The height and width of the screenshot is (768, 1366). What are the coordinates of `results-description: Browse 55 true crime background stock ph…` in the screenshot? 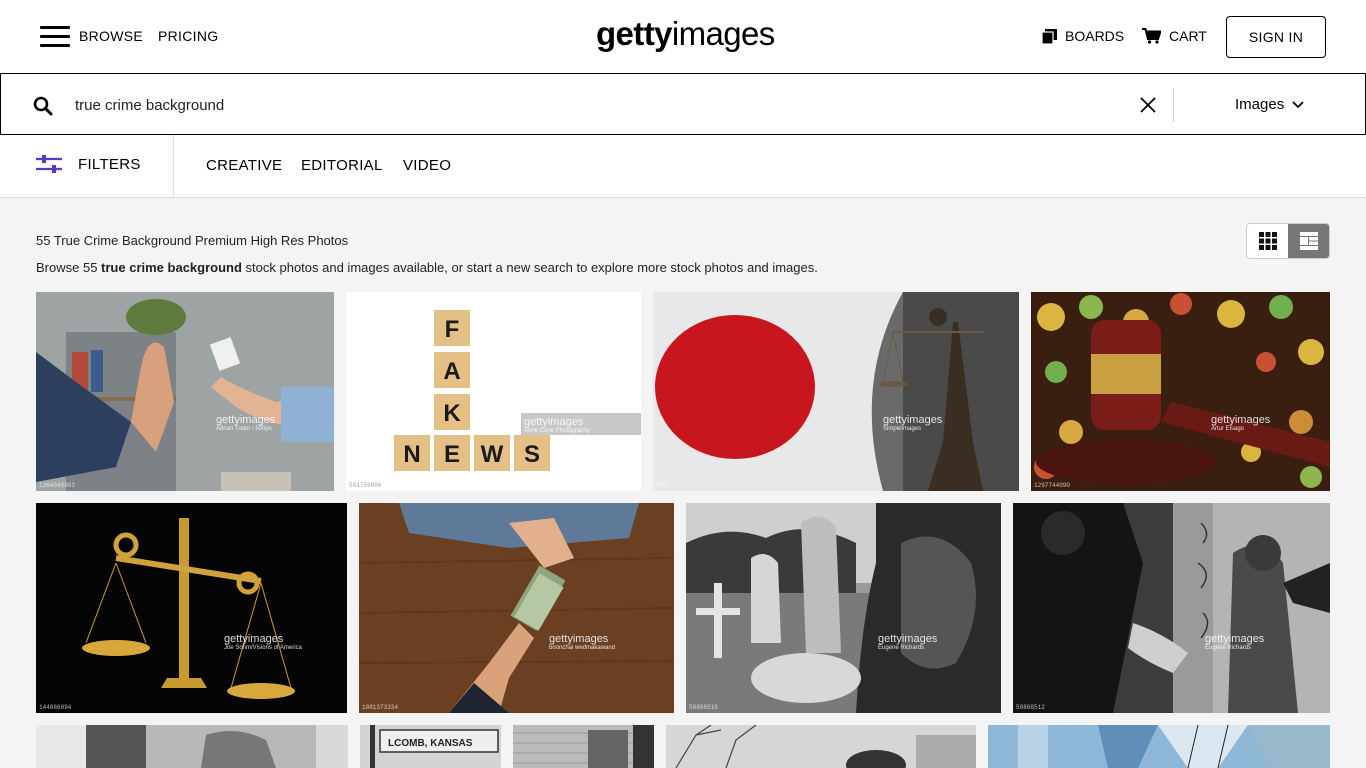 It's located at (427, 267).